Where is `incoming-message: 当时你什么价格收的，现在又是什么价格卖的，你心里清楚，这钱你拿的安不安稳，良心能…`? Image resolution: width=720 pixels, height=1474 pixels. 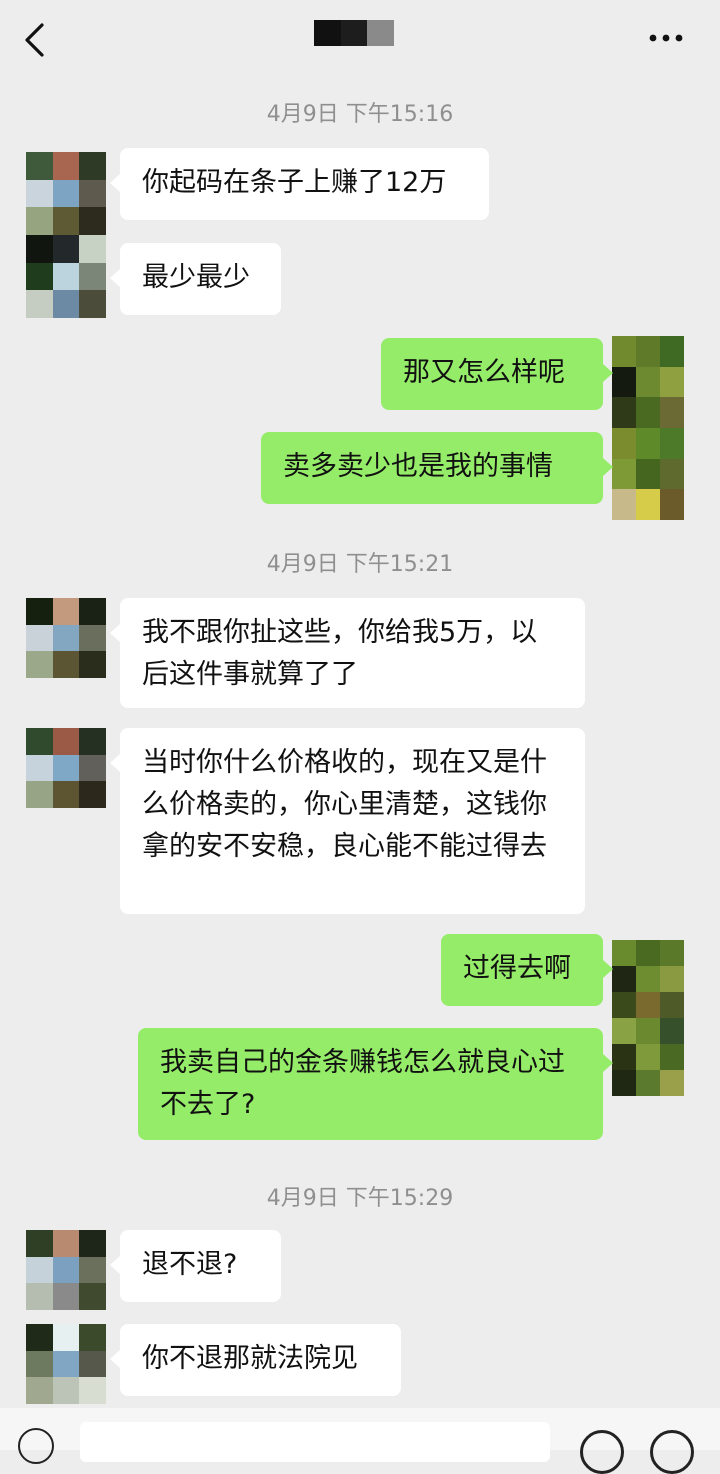
incoming-message: 当时你什么价格收的，现在又是什么价格卖的，你心里清楚，这钱你拿的安不安稳，良心能… is located at coordinates (347, 821).